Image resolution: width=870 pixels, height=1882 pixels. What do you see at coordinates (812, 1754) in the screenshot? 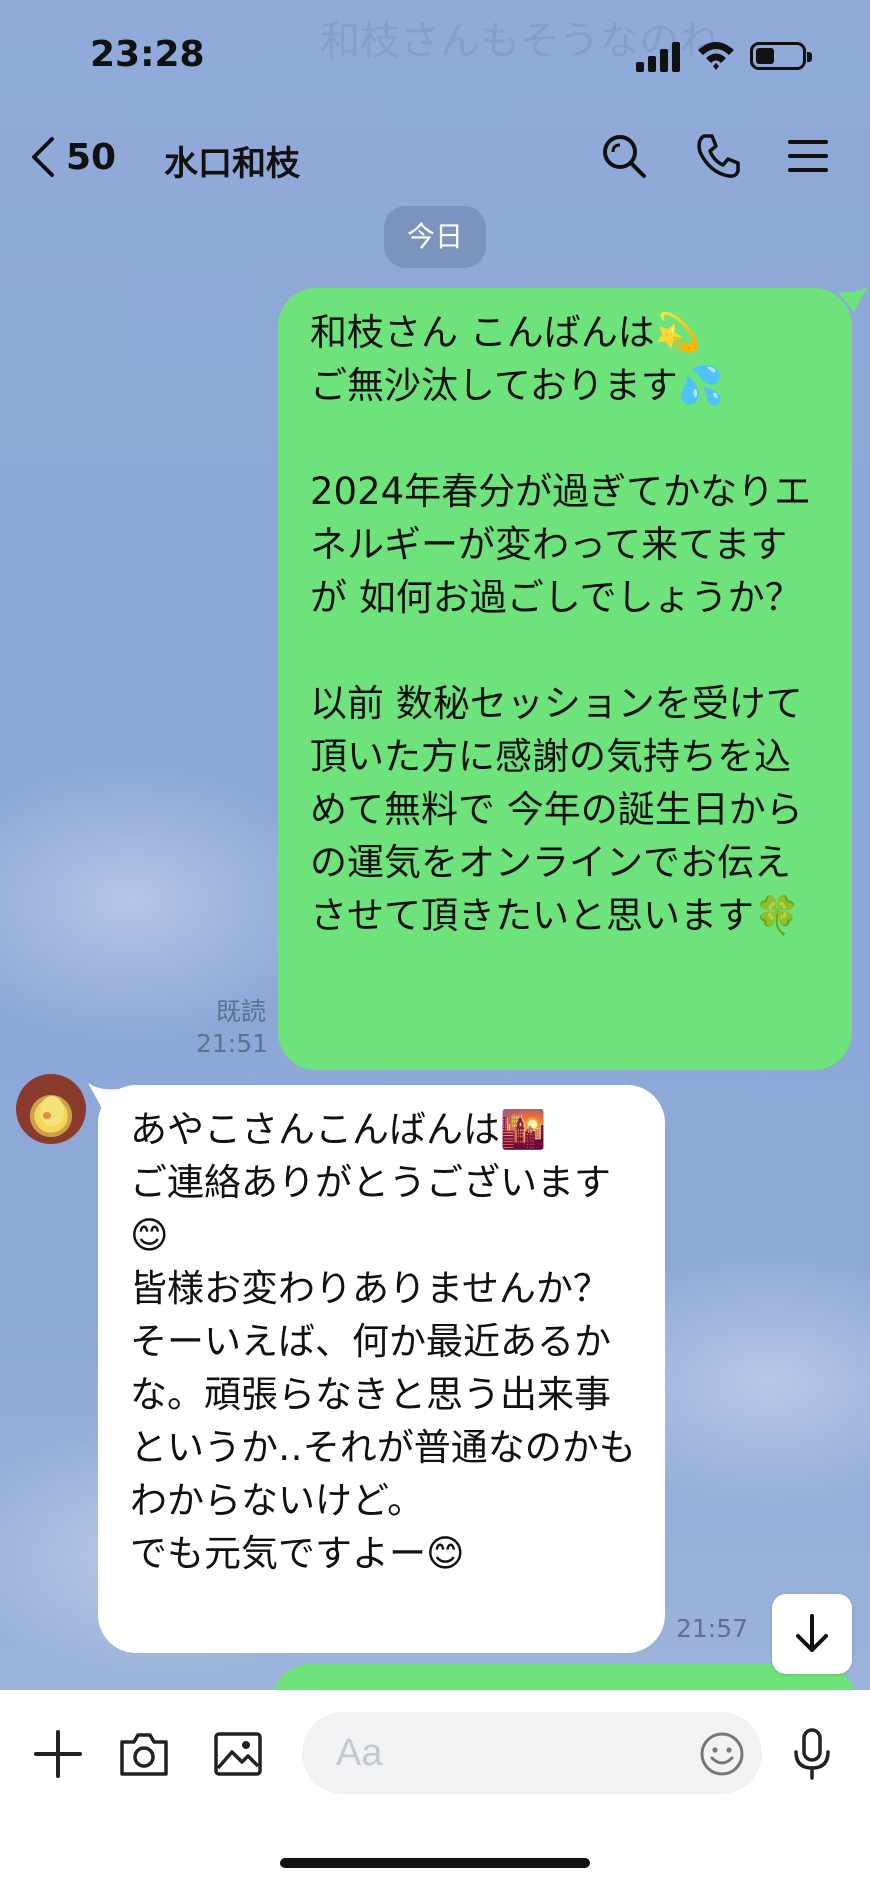
I see `microphone-icon` at bounding box center [812, 1754].